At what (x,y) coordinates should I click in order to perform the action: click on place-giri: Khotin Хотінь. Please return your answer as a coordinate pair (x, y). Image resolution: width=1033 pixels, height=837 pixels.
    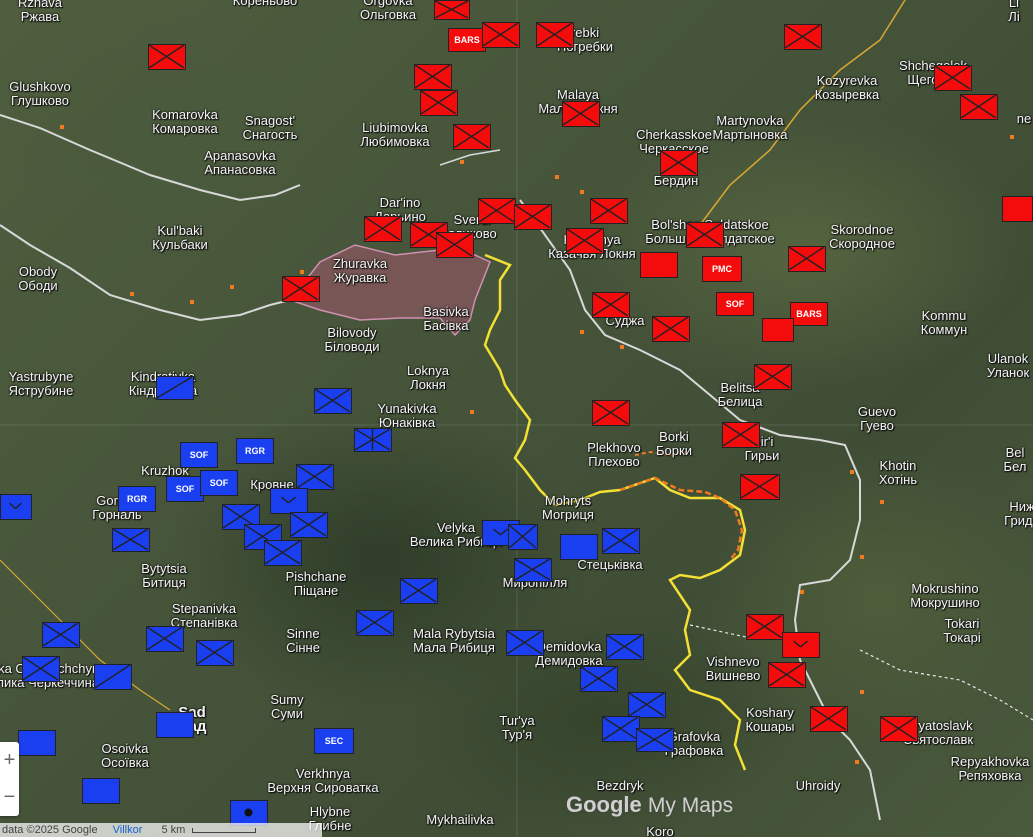
    Looking at the image, I should click on (898, 472).